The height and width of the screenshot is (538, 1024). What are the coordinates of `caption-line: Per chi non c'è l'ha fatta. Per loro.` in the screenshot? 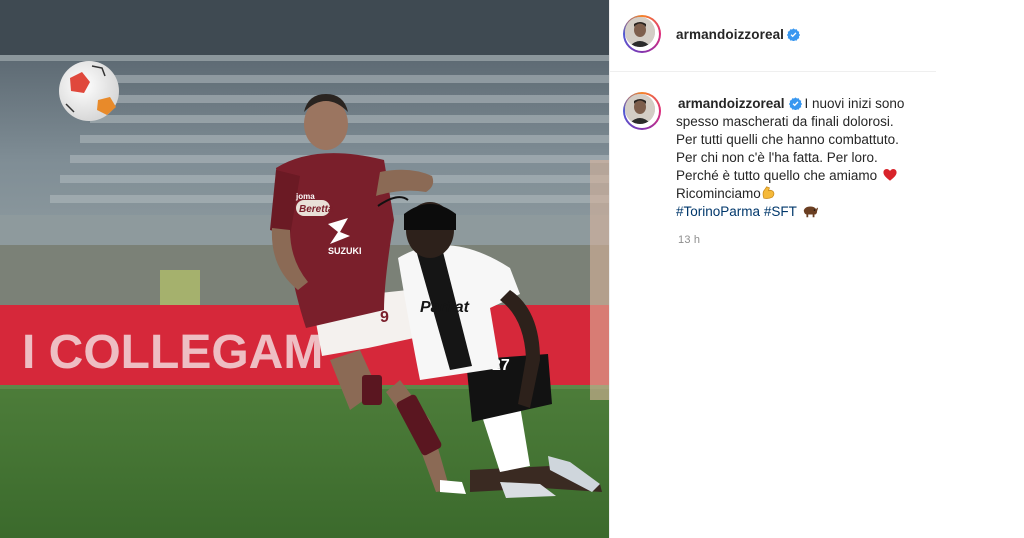 It's located at (777, 157).